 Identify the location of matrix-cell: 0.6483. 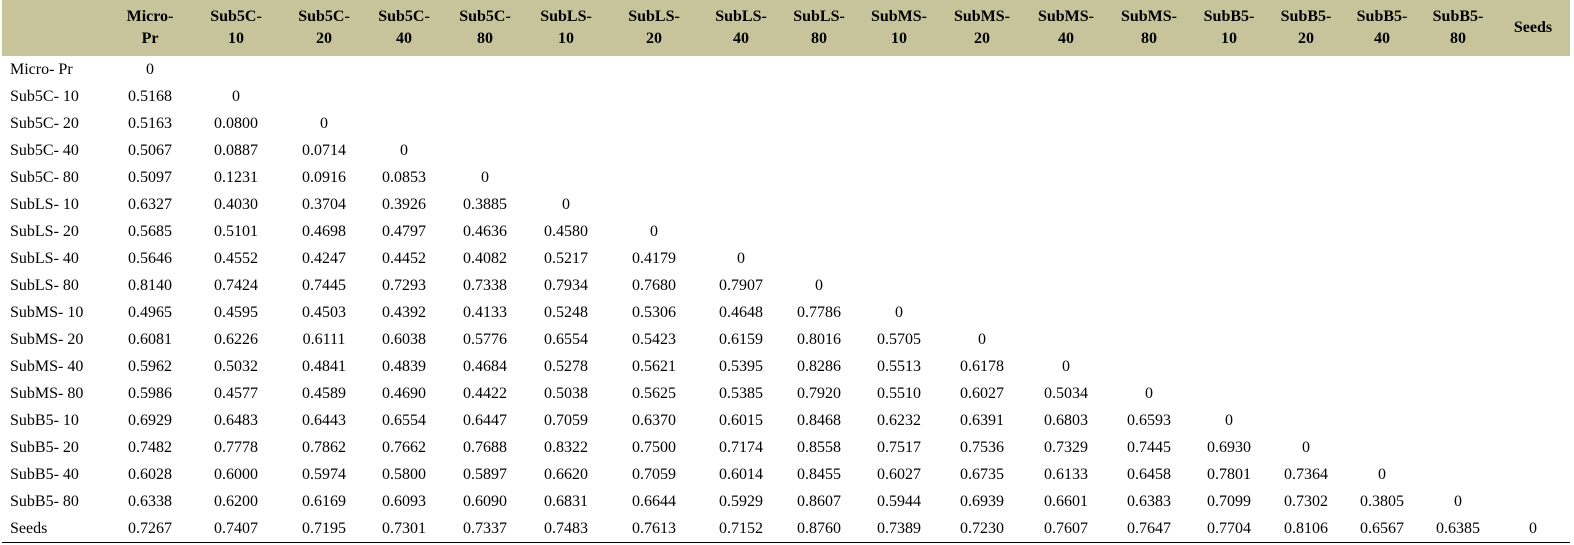
(236, 420).